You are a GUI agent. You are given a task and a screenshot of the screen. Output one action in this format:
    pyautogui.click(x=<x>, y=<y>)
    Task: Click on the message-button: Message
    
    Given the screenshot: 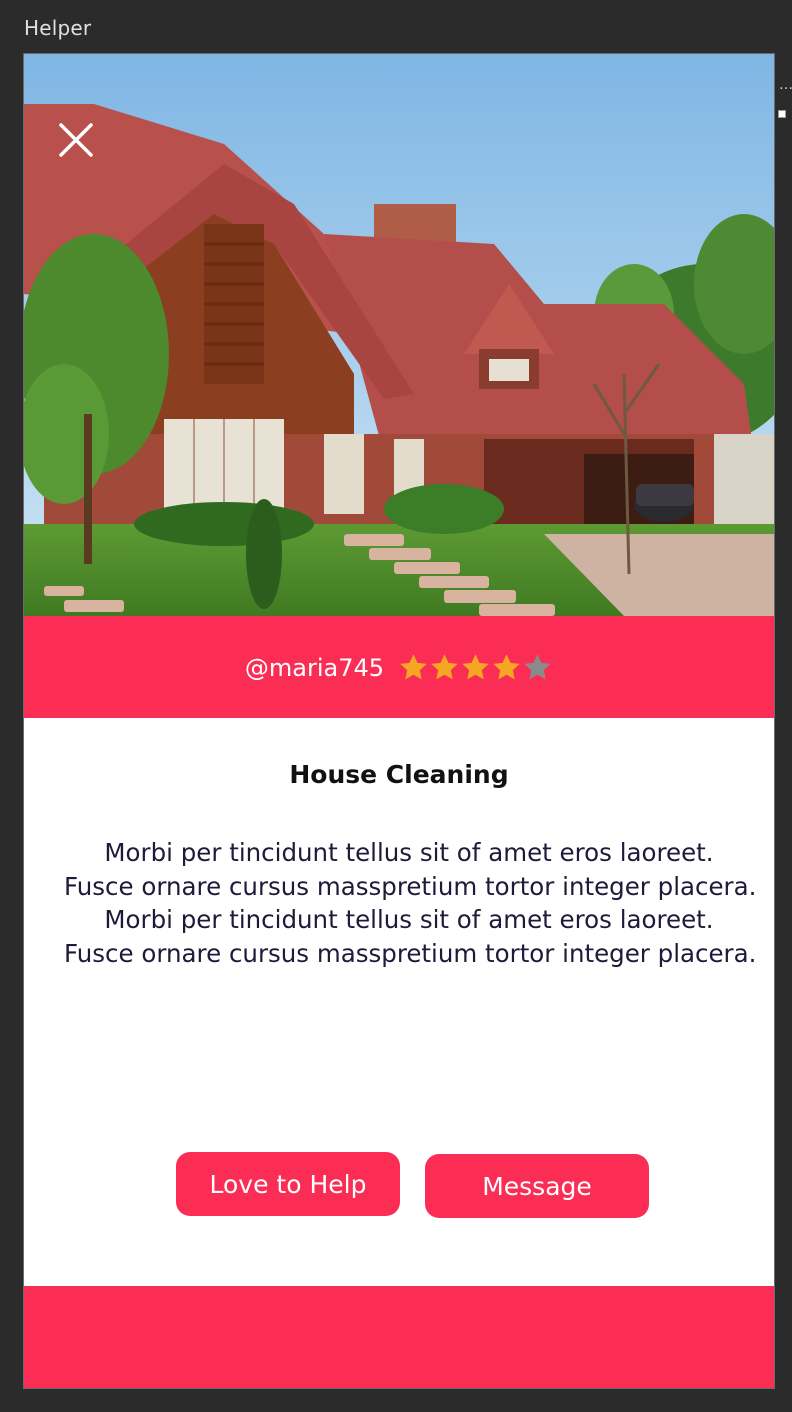 What is the action you would take?
    pyautogui.click(x=537, y=1186)
    